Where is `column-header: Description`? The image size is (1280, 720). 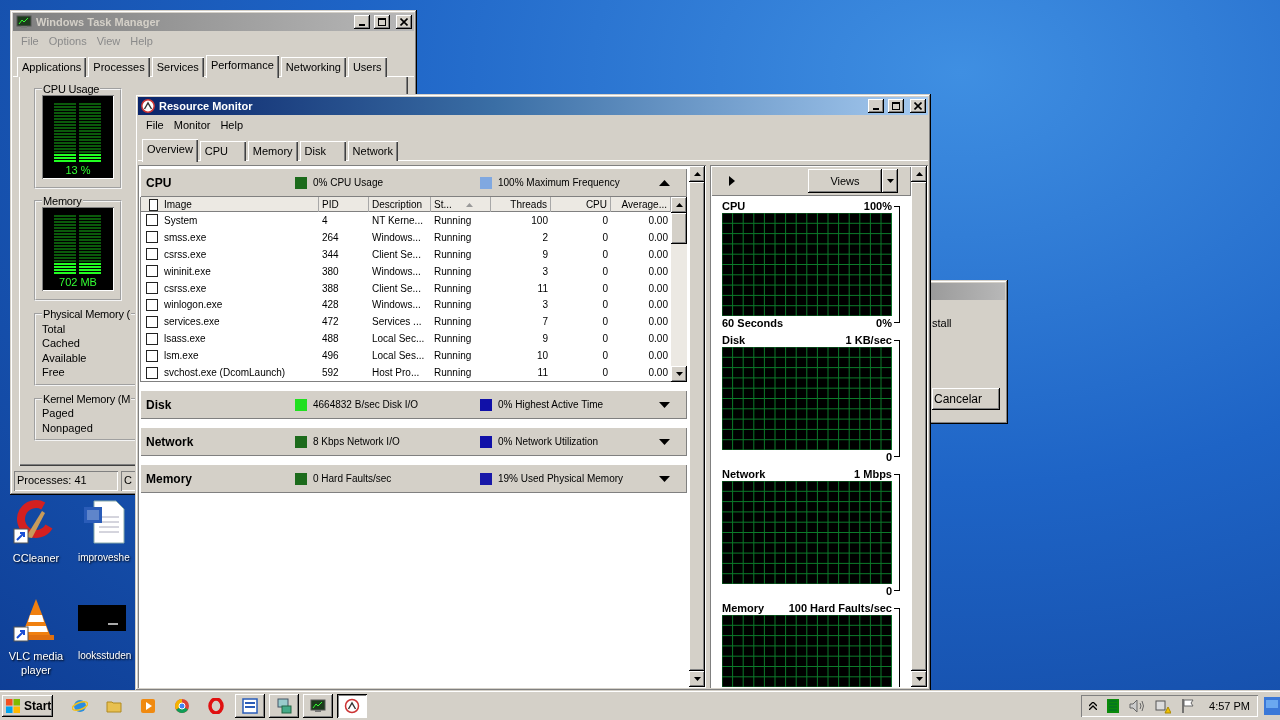 column-header: Description is located at coordinates (400, 204).